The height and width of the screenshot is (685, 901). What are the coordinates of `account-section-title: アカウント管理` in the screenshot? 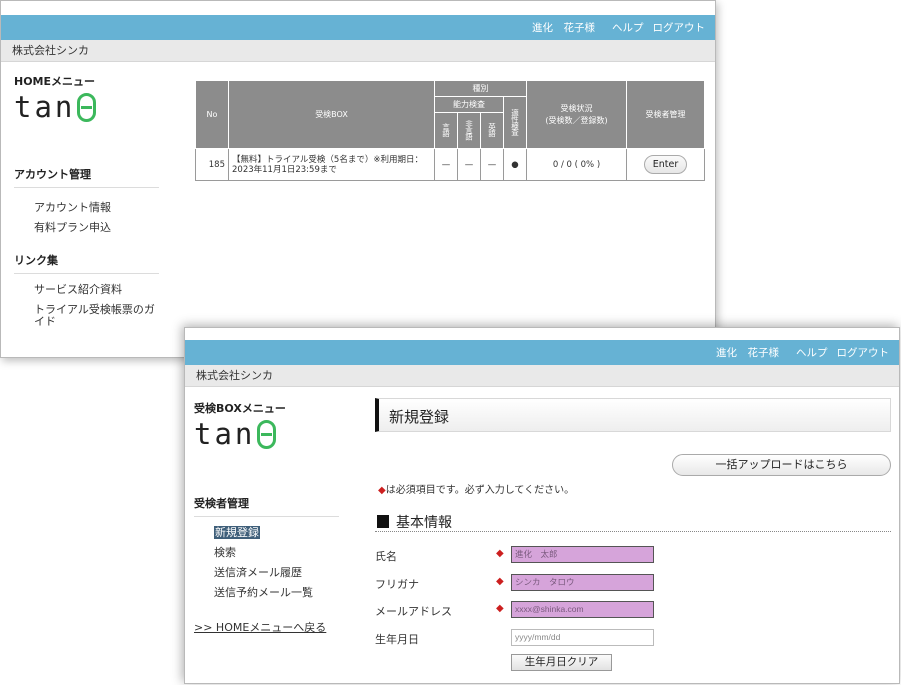 It's located at (86, 177).